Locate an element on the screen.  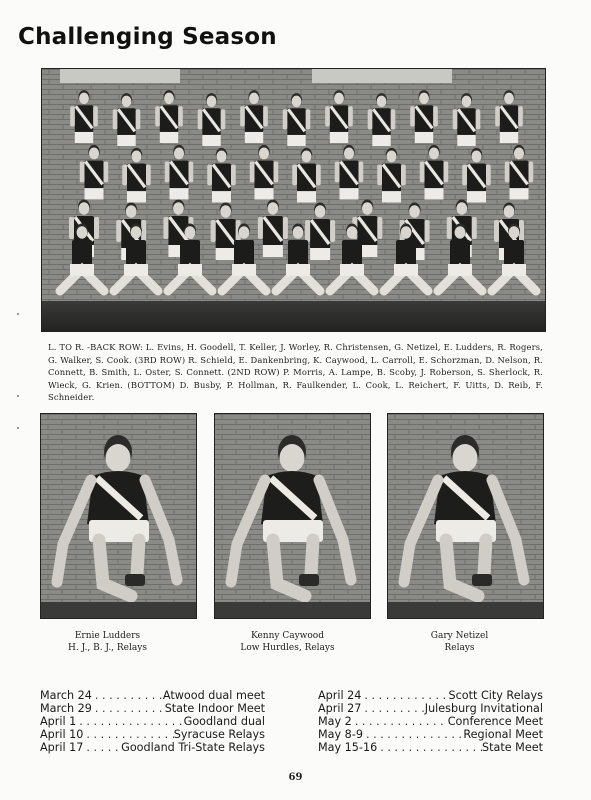
meet-event: Atwood dual meet is located at coordinates (213, 695).